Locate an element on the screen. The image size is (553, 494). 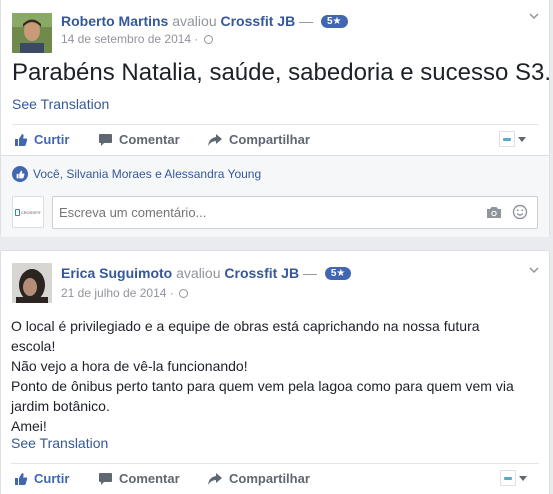
post-header: Erica Suguimoto avaliou Crossfit JB — 5★ is located at coordinates (206, 273).